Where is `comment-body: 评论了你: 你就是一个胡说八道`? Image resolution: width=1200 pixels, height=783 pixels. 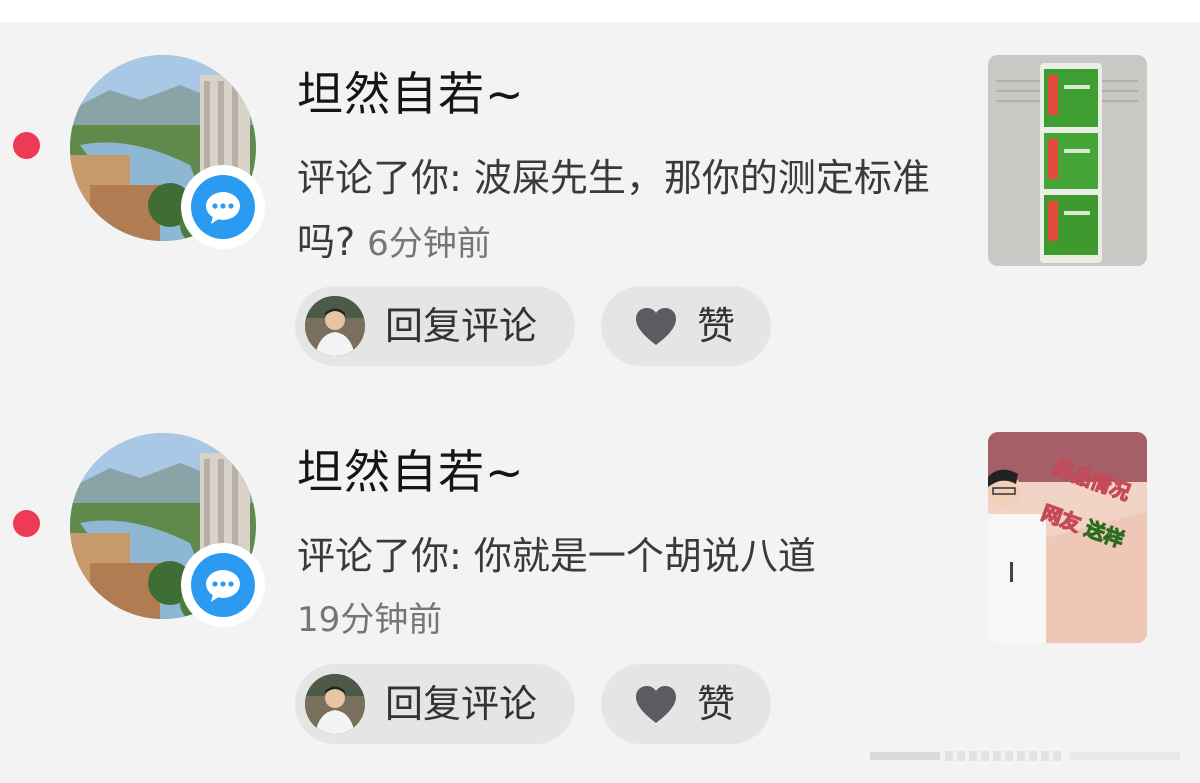 comment-body: 评论了你: 你就是一个胡说八道 is located at coordinates (556, 556).